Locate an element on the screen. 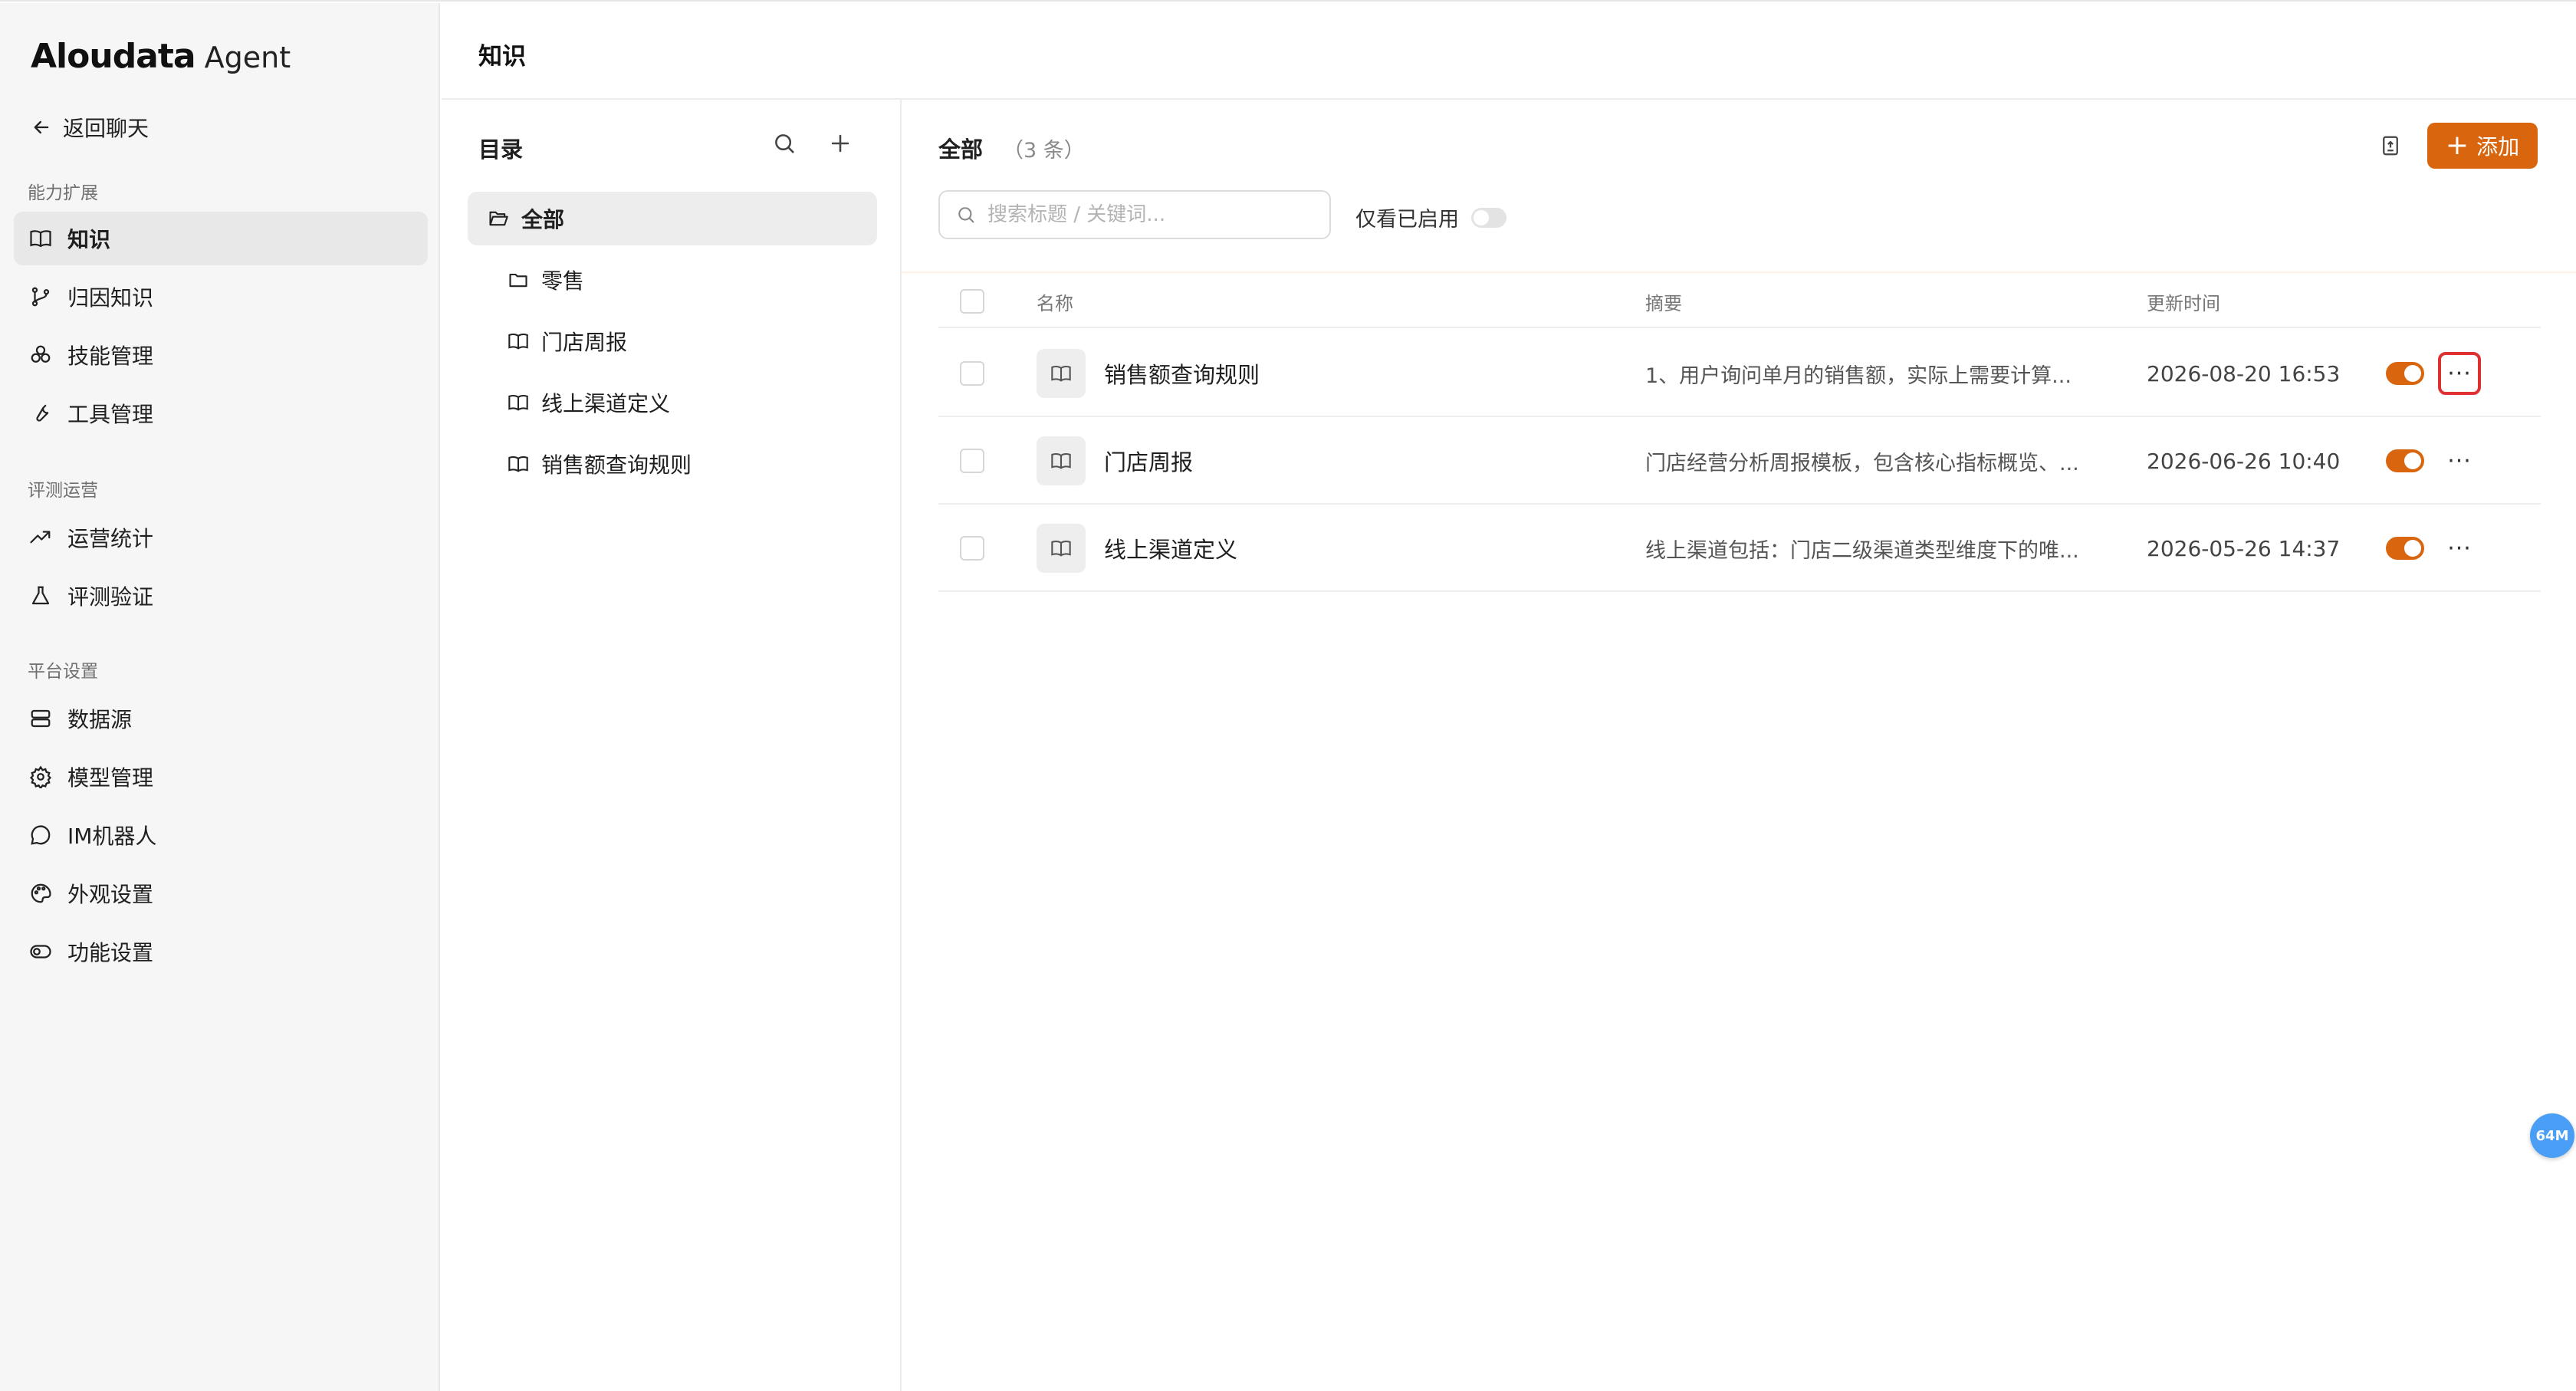 The height and width of the screenshot is (1391, 2576). catalog-item-label: 销售额查询规则 is located at coordinates (617, 465).